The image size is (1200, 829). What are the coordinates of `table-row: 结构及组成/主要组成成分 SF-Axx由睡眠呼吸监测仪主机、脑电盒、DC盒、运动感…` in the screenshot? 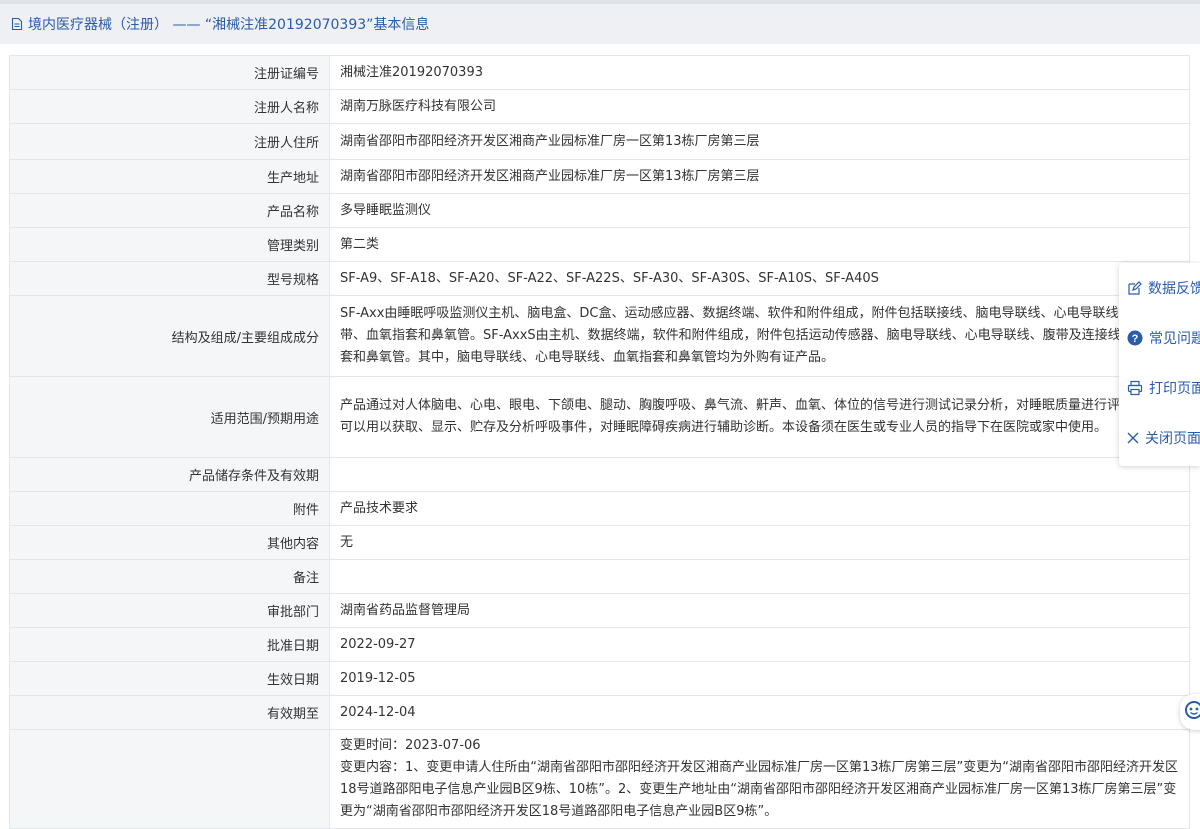 It's located at (599, 336).